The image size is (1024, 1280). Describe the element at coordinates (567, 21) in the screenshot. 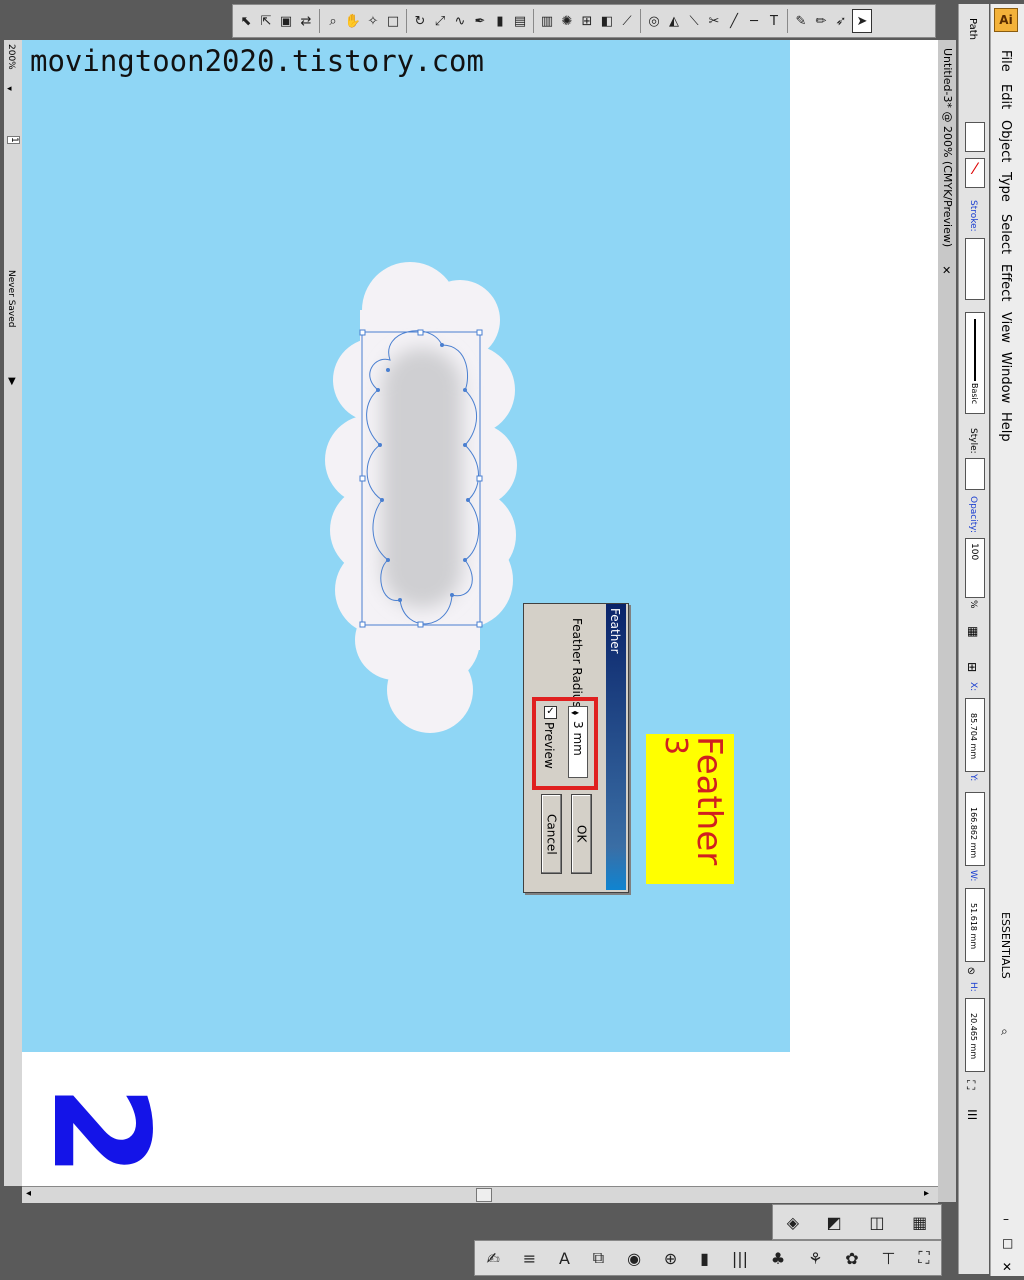

I see `symbol-sprayer-icon: ✺` at that location.